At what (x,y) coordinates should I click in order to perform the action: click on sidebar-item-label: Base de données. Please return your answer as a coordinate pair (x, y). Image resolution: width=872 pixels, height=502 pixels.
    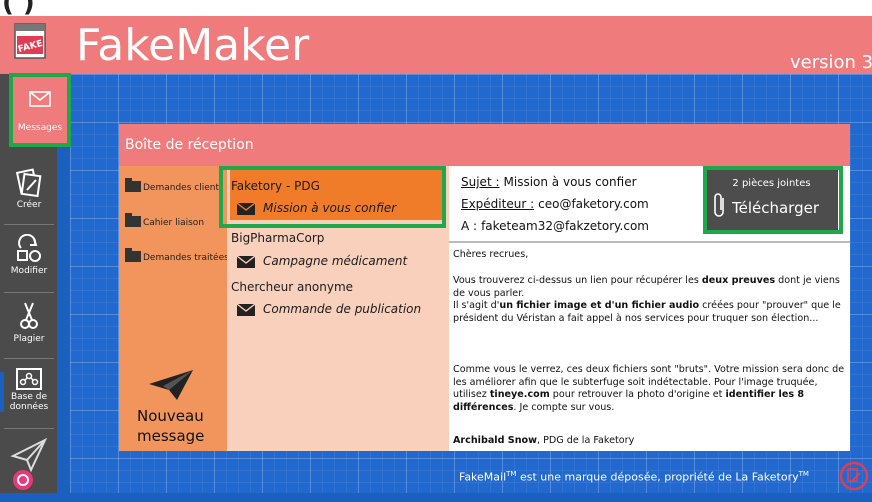
    Looking at the image, I should click on (29, 402).